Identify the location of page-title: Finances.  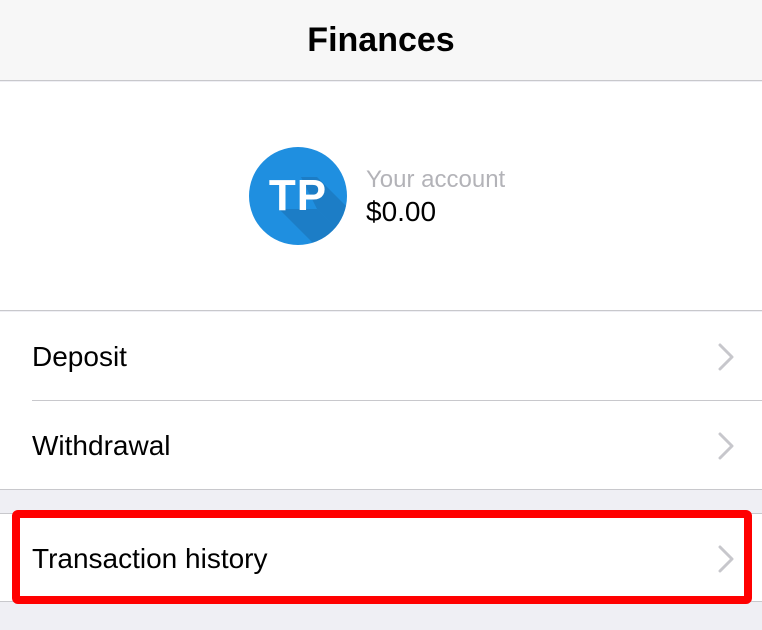
(381, 39).